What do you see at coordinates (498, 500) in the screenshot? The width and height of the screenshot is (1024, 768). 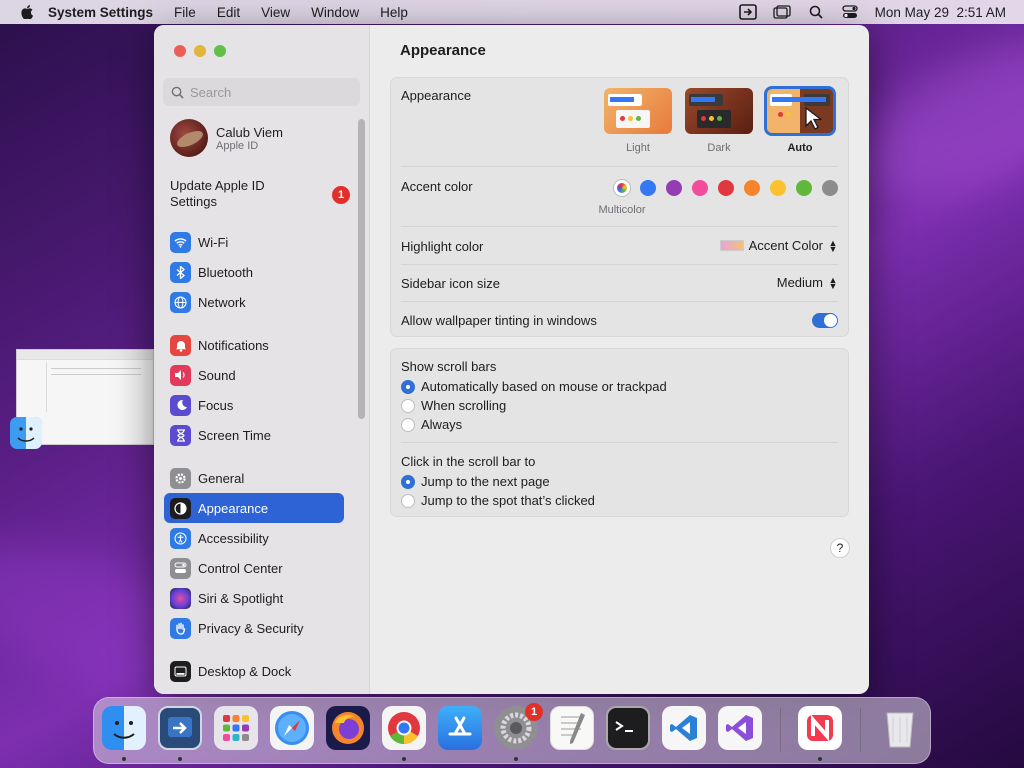 I see `radio-jump-spot-clicked: Jump to the spot that’s clicked` at bounding box center [498, 500].